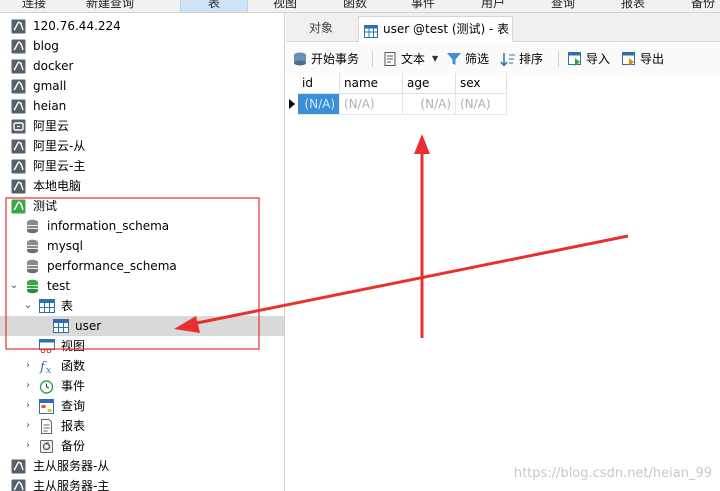 Image resolution: width=720 pixels, height=491 pixels. I want to click on tree-table-user: user, so click(142, 326).